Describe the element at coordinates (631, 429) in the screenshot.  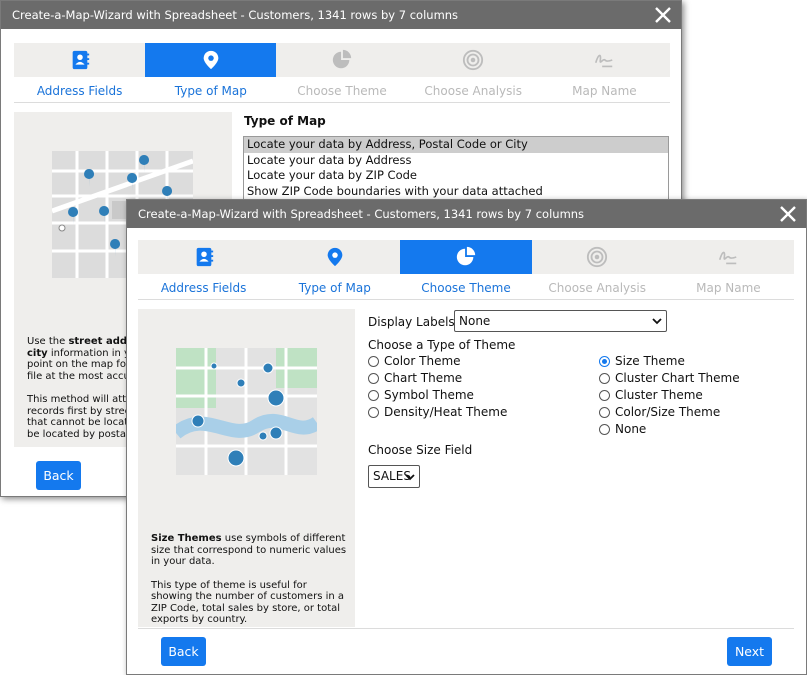
I see `radio-label: None` at that location.